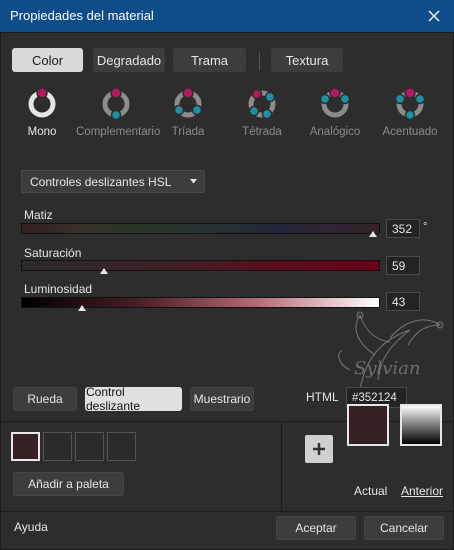 The width and height of the screenshot is (454, 550). Describe the element at coordinates (25, 446) in the screenshot. I see `palette-swatch-selected` at that location.